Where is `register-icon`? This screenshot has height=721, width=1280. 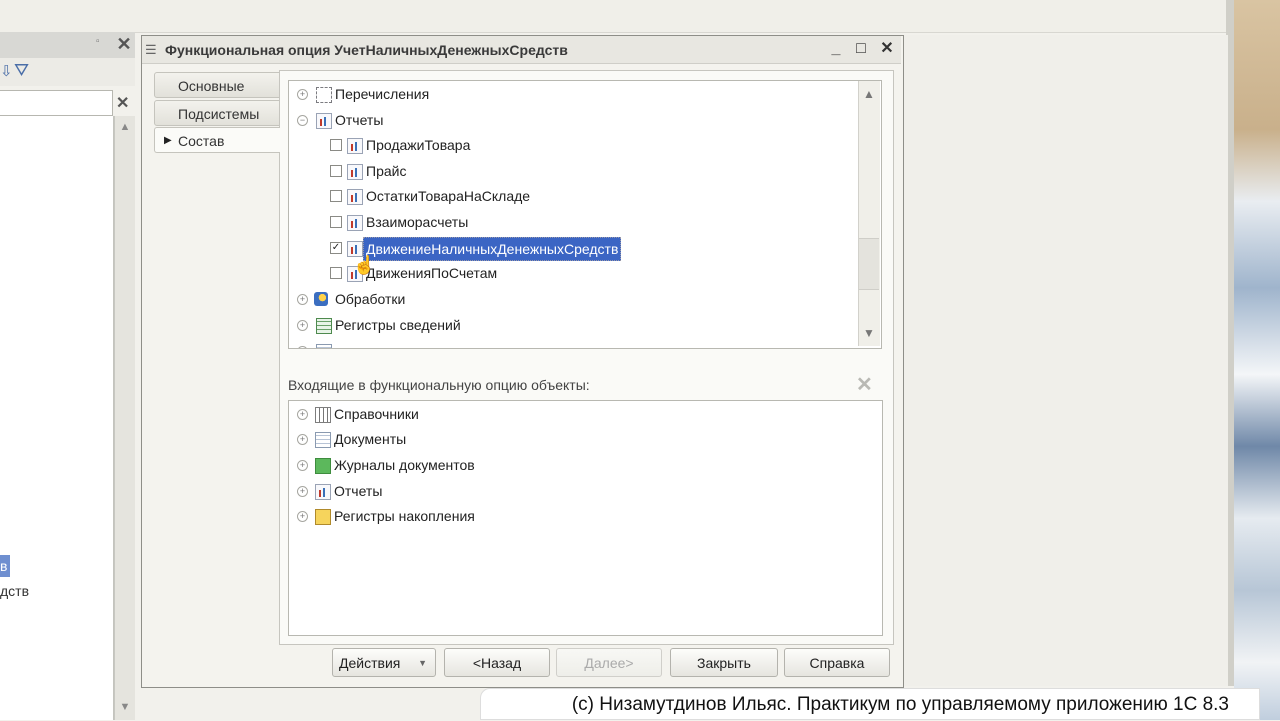 register-icon is located at coordinates (324, 346).